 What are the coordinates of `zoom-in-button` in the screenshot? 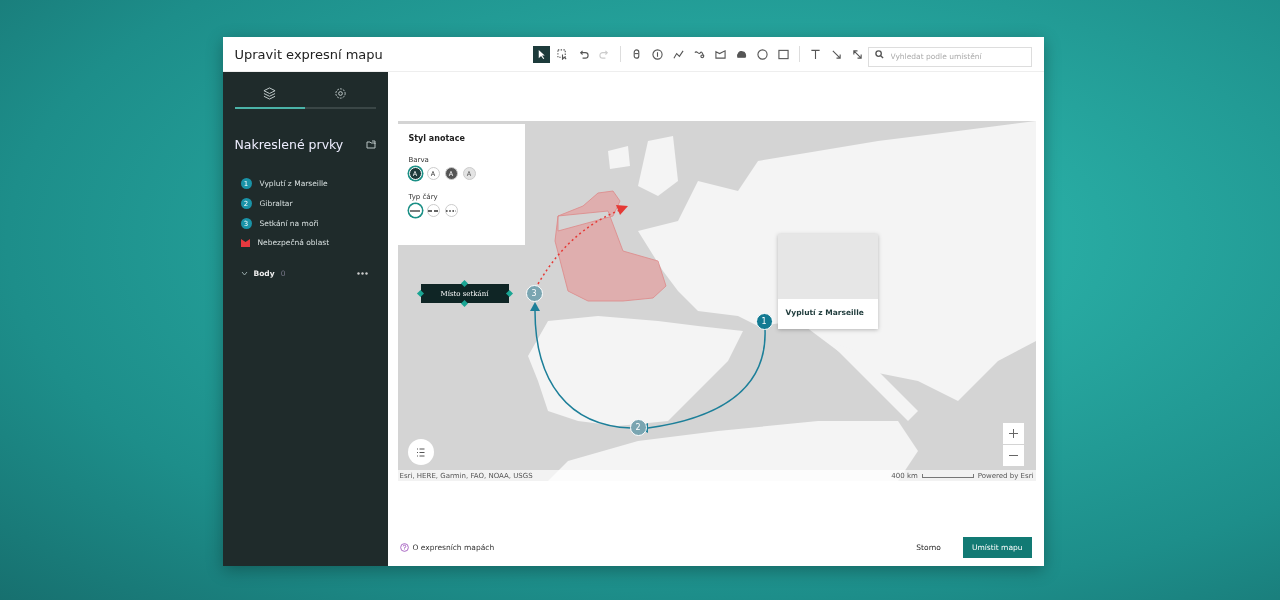 It's located at (1013, 433).